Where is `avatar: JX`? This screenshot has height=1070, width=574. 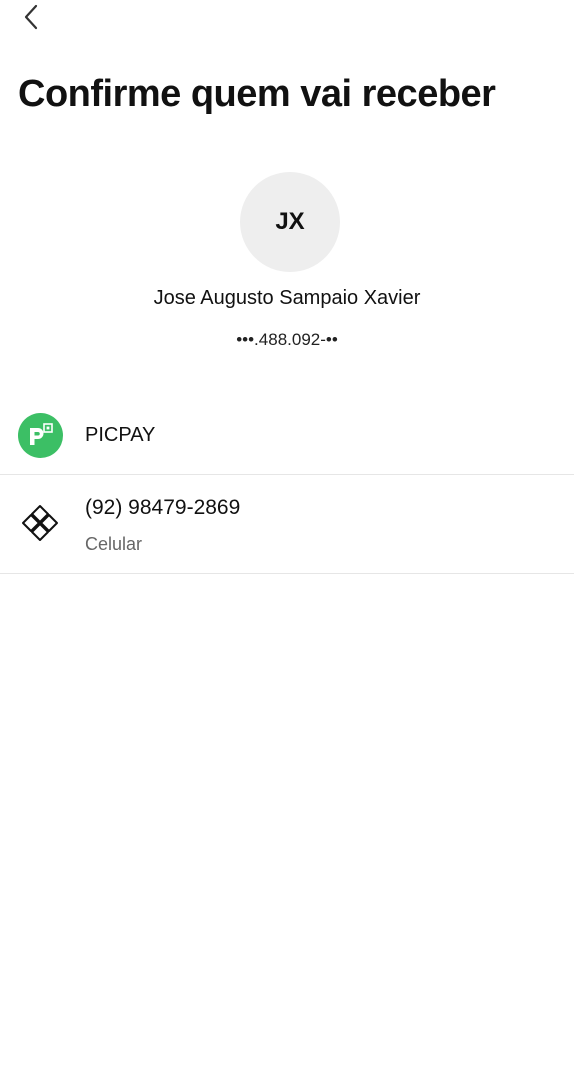
avatar: JX is located at coordinates (290, 222).